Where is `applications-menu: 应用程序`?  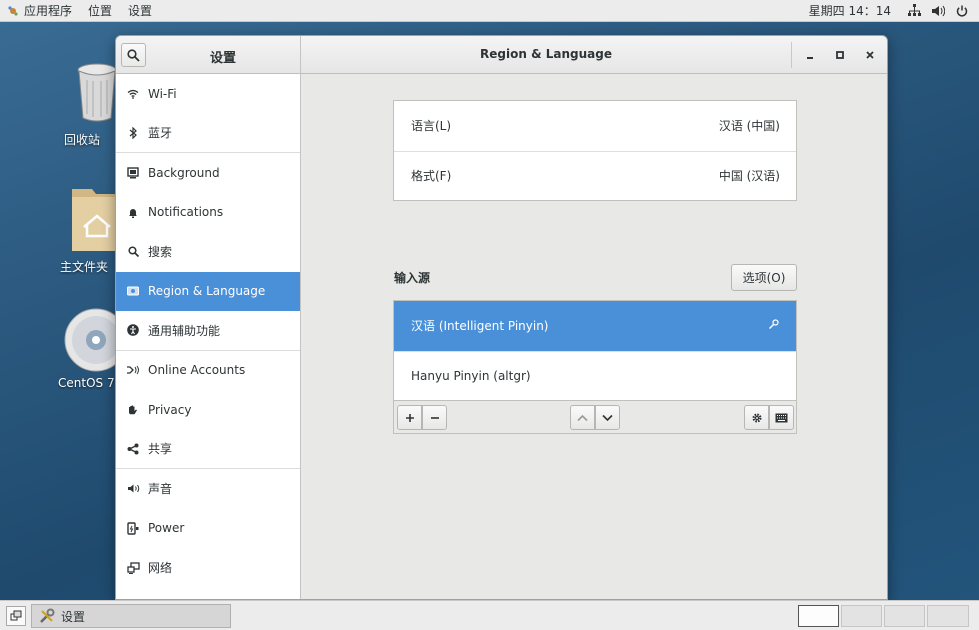
applications-menu: 应用程序 is located at coordinates (39, 10).